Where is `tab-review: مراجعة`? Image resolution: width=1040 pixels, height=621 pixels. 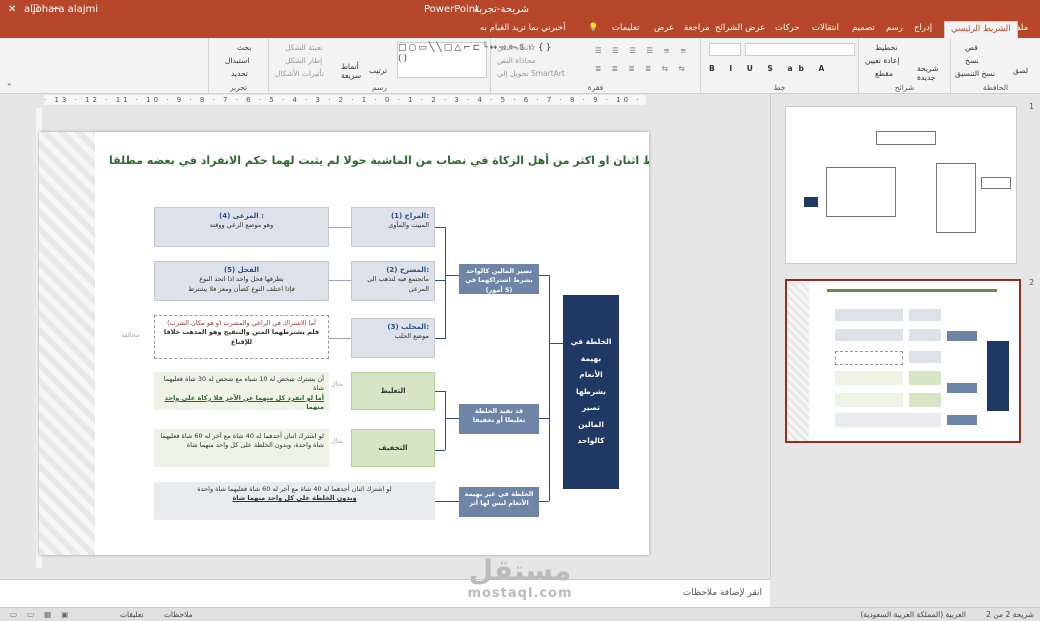
tab-review: مراجعة is located at coordinates (697, 28).